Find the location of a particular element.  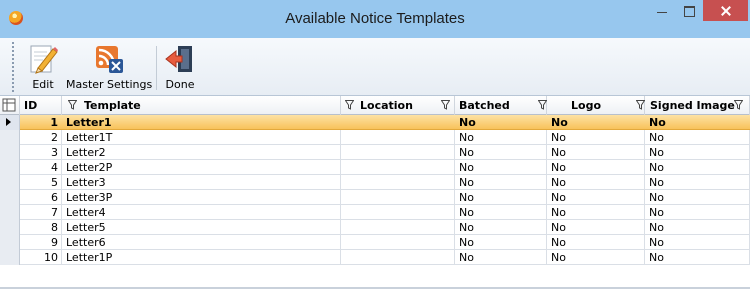

cell-id: 4 is located at coordinates (41, 167).